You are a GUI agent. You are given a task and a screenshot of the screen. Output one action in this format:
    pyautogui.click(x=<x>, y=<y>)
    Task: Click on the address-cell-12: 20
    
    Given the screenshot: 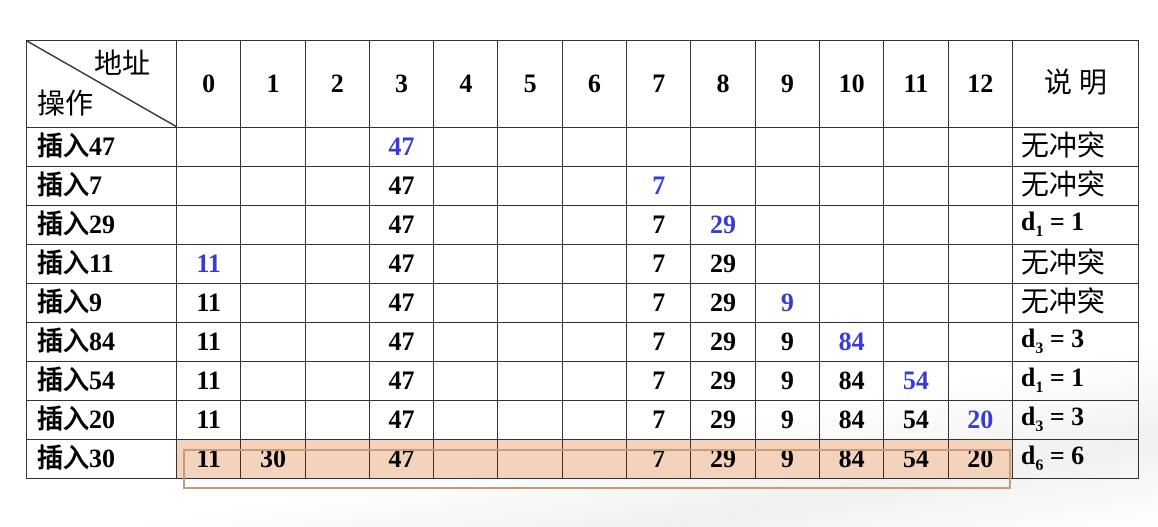 What is the action you would take?
    pyautogui.click(x=980, y=420)
    